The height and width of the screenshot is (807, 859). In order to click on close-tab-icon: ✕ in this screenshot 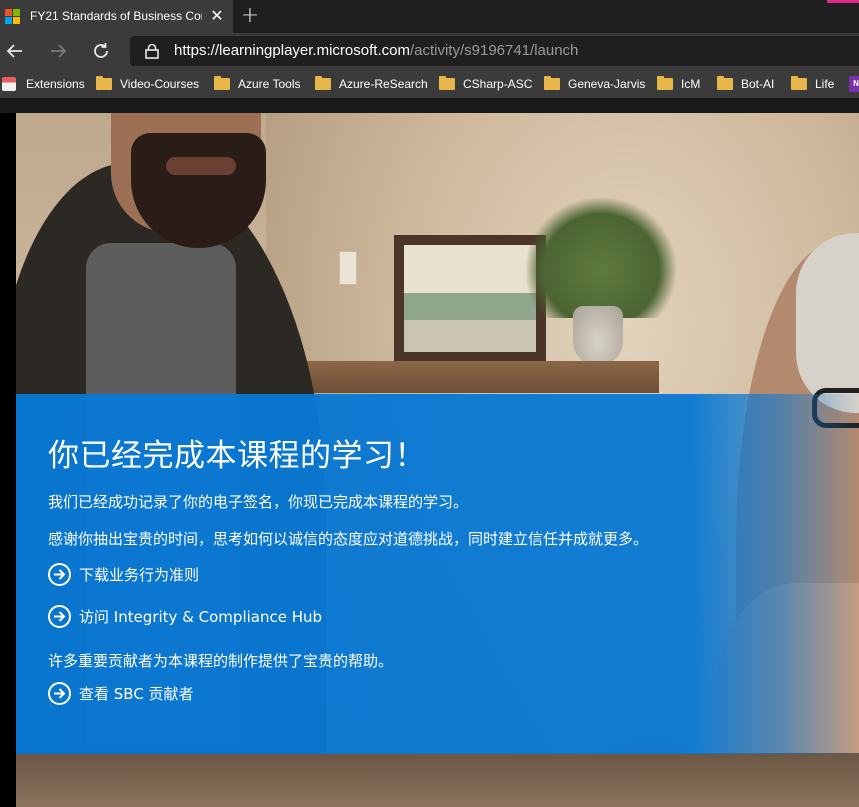, I will do `click(217, 16)`.